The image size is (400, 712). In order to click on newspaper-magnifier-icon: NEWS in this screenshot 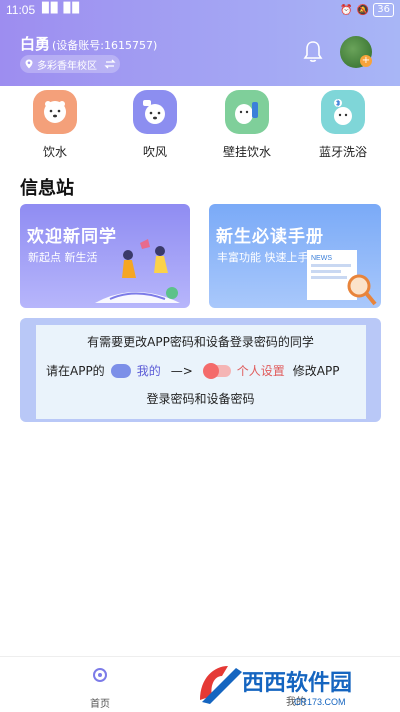, I will do `click(342, 278)`.